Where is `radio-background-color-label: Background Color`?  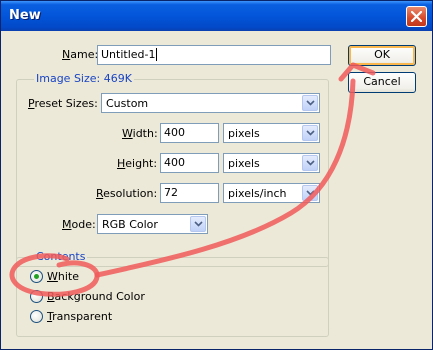
radio-background-color-label: Background Color is located at coordinates (96, 296).